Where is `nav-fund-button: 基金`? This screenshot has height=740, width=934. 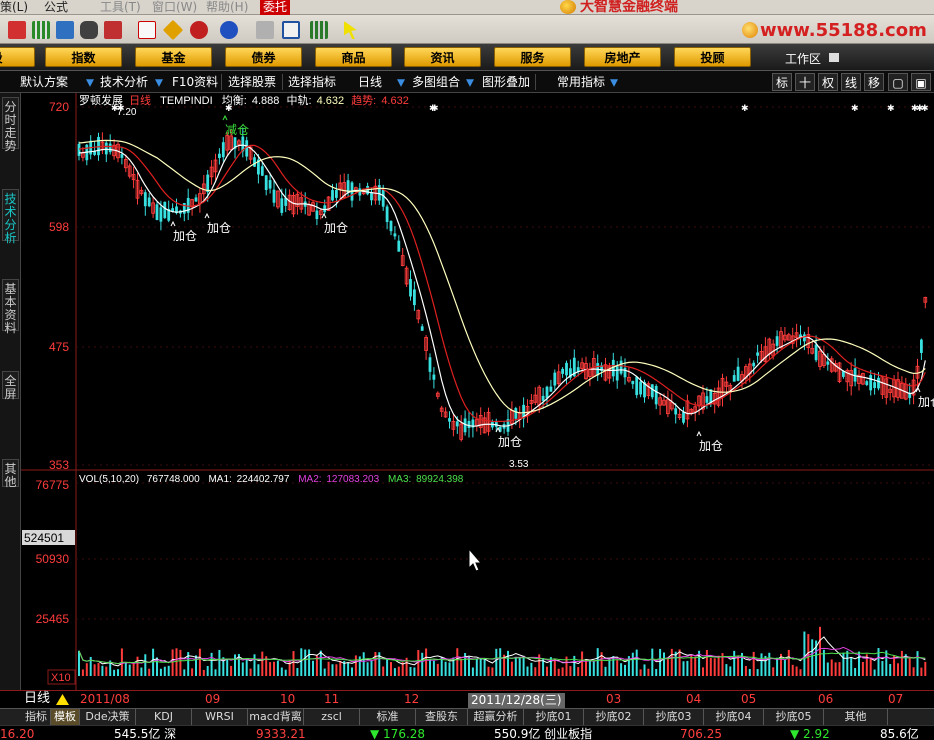
nav-fund-button: 基金 is located at coordinates (173, 57).